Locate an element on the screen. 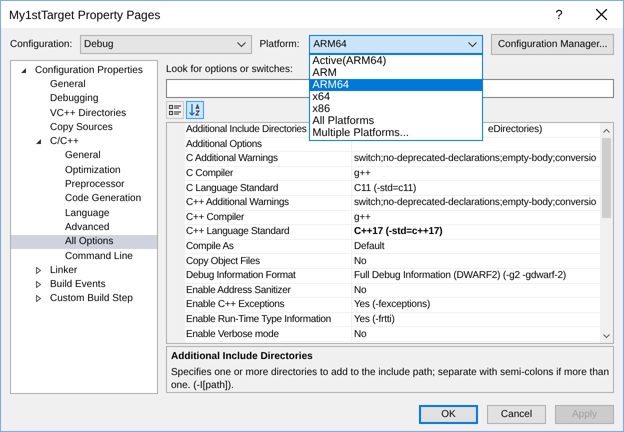 The image size is (624, 432). property-name: C Additional Warnings is located at coordinates (232, 159).